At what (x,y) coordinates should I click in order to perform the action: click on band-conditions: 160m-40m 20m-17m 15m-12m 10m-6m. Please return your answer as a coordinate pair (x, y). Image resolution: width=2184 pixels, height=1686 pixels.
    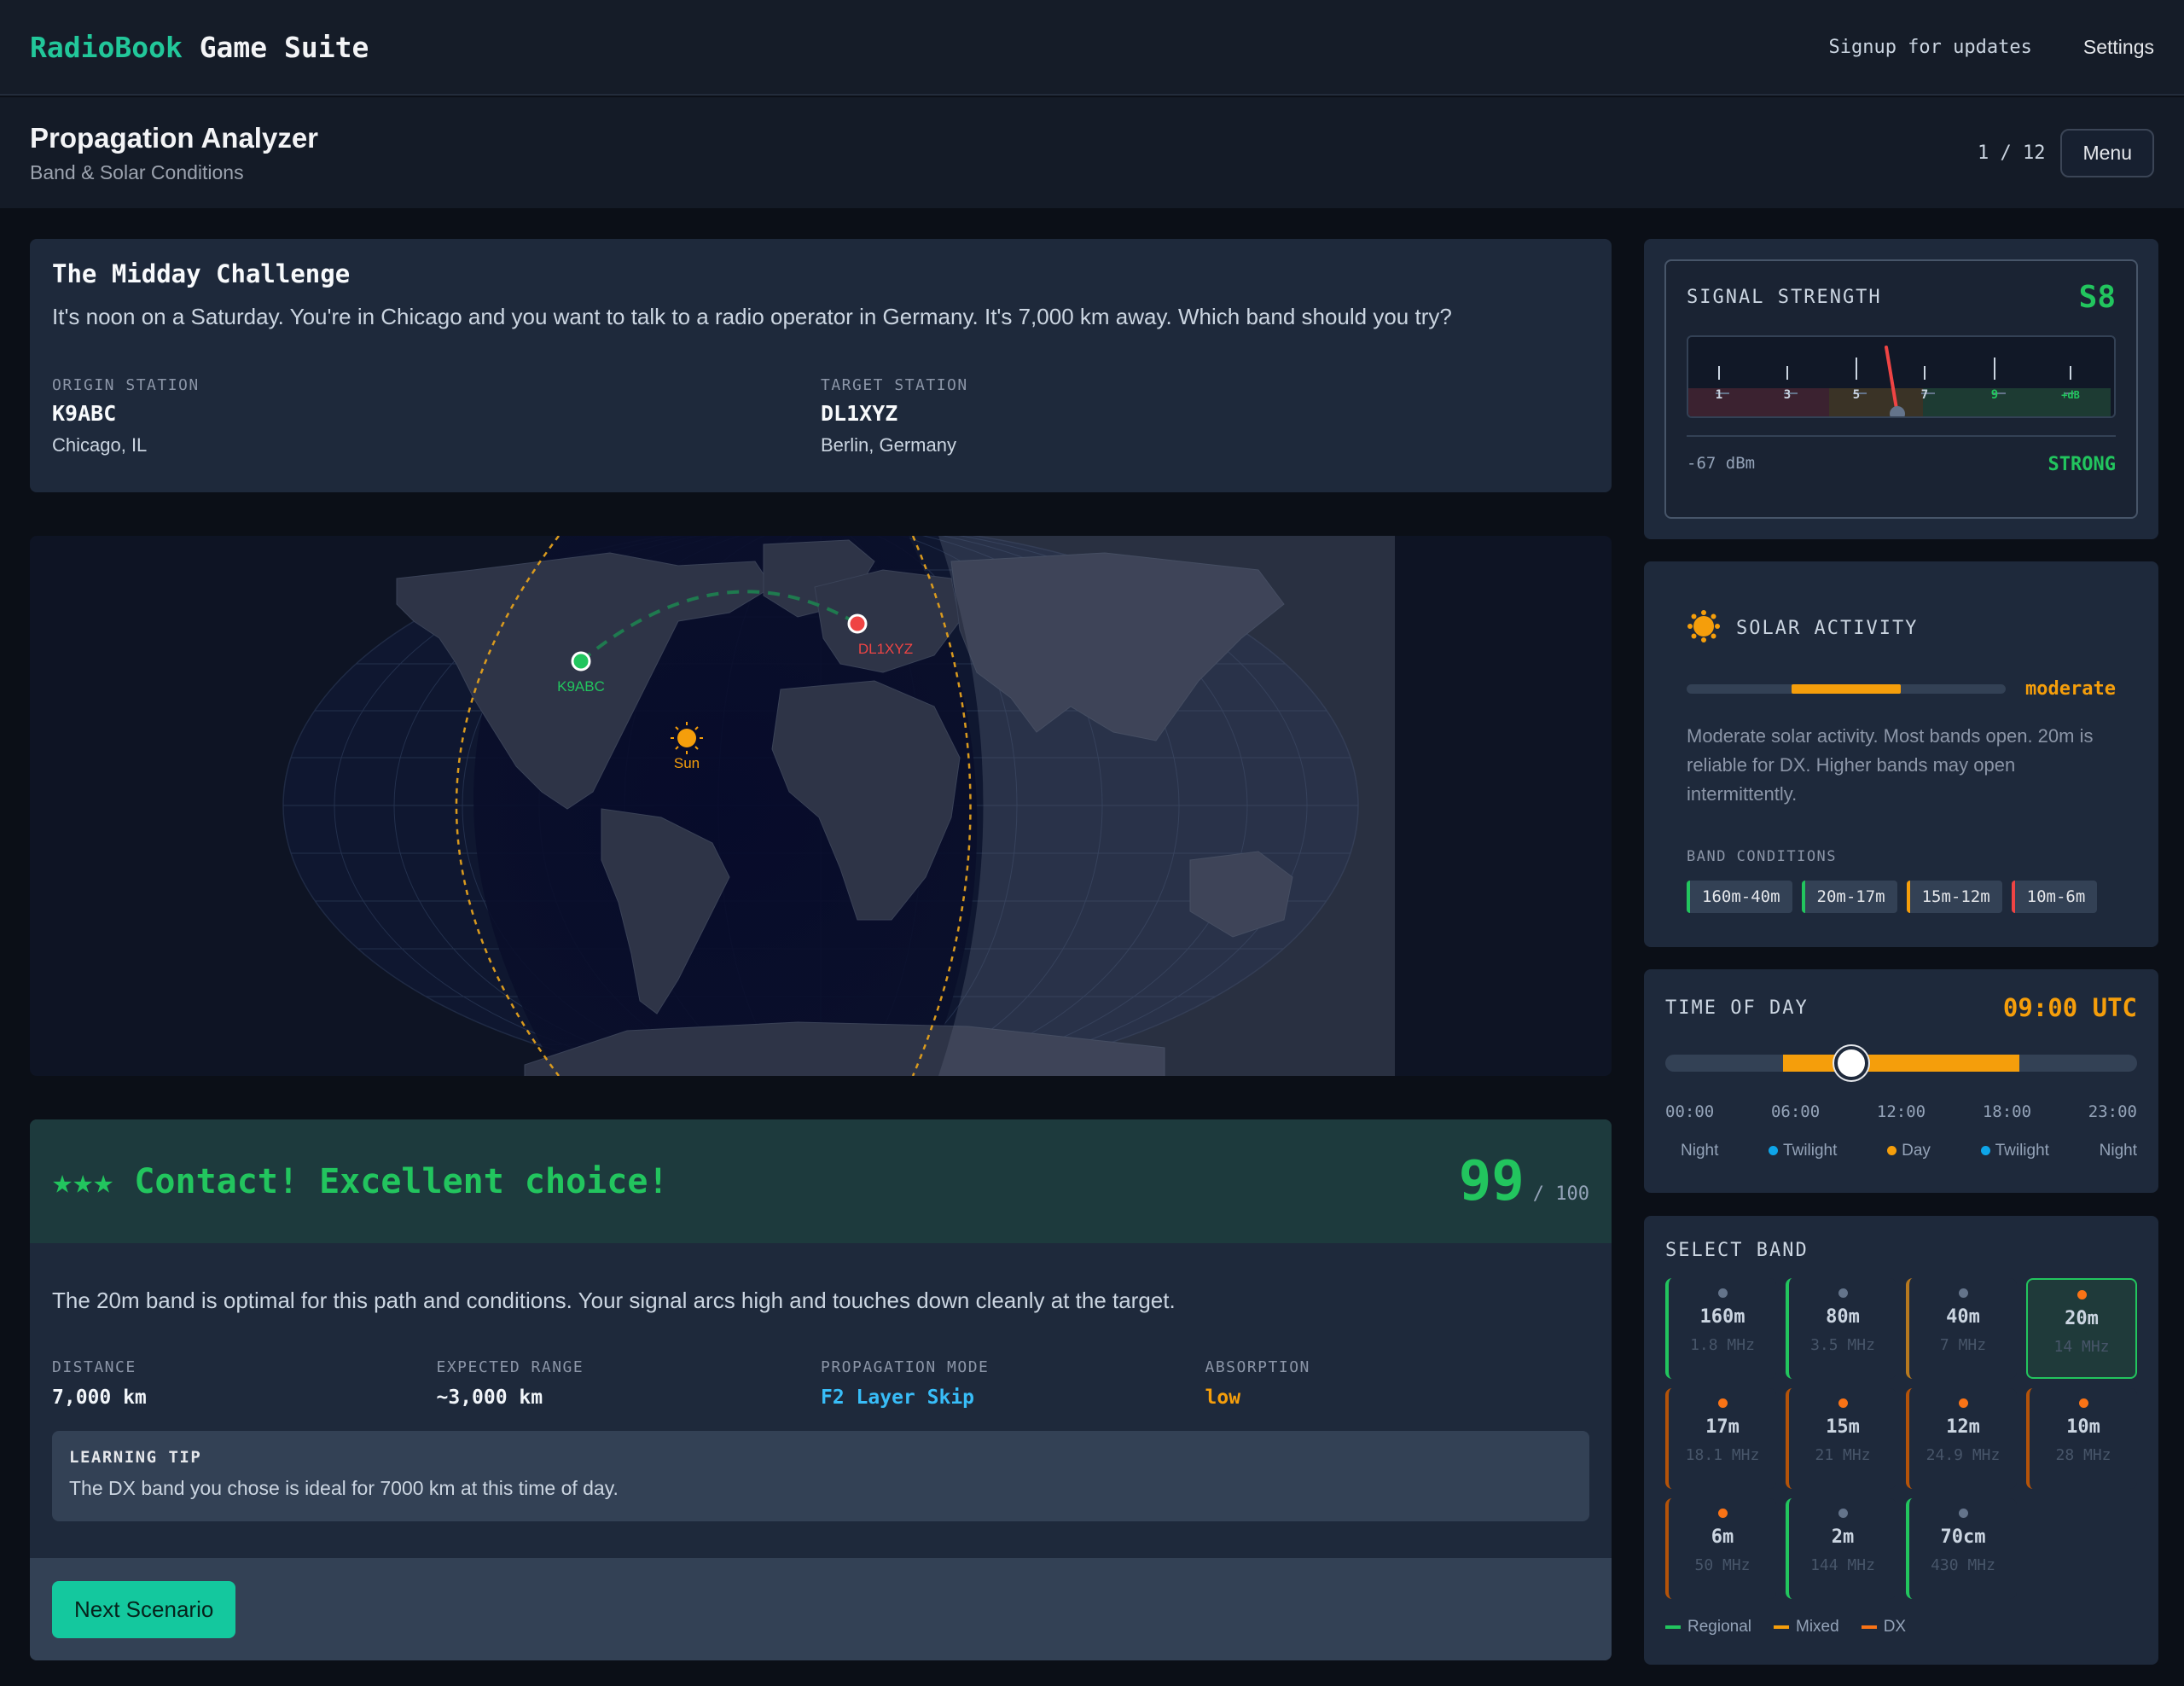
    Looking at the image, I should click on (1902, 897).